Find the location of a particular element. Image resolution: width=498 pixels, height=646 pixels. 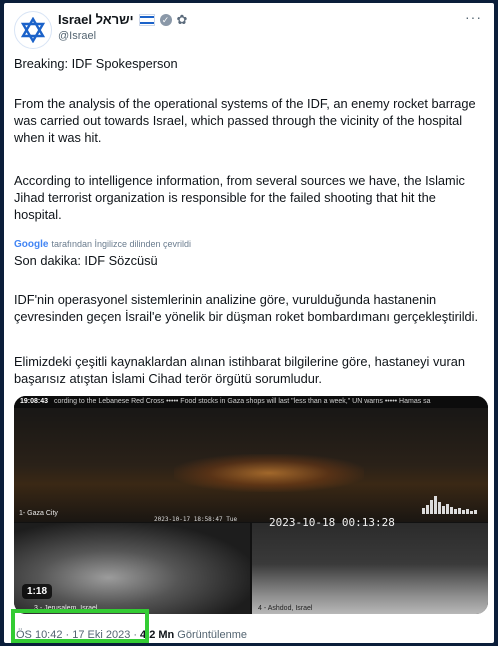

audio-level-bars is located at coordinates (451, 504).